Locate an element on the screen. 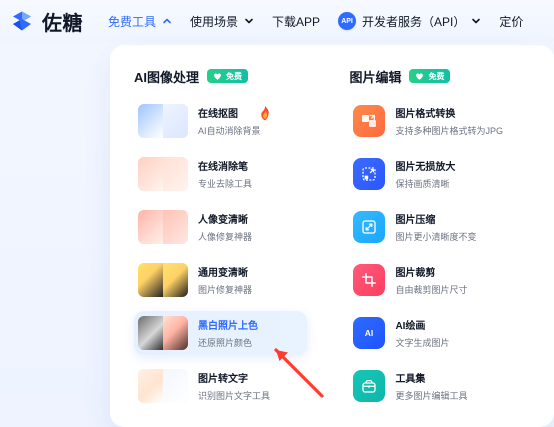  nav-pricing-label: 定价 is located at coordinates (511, 21).